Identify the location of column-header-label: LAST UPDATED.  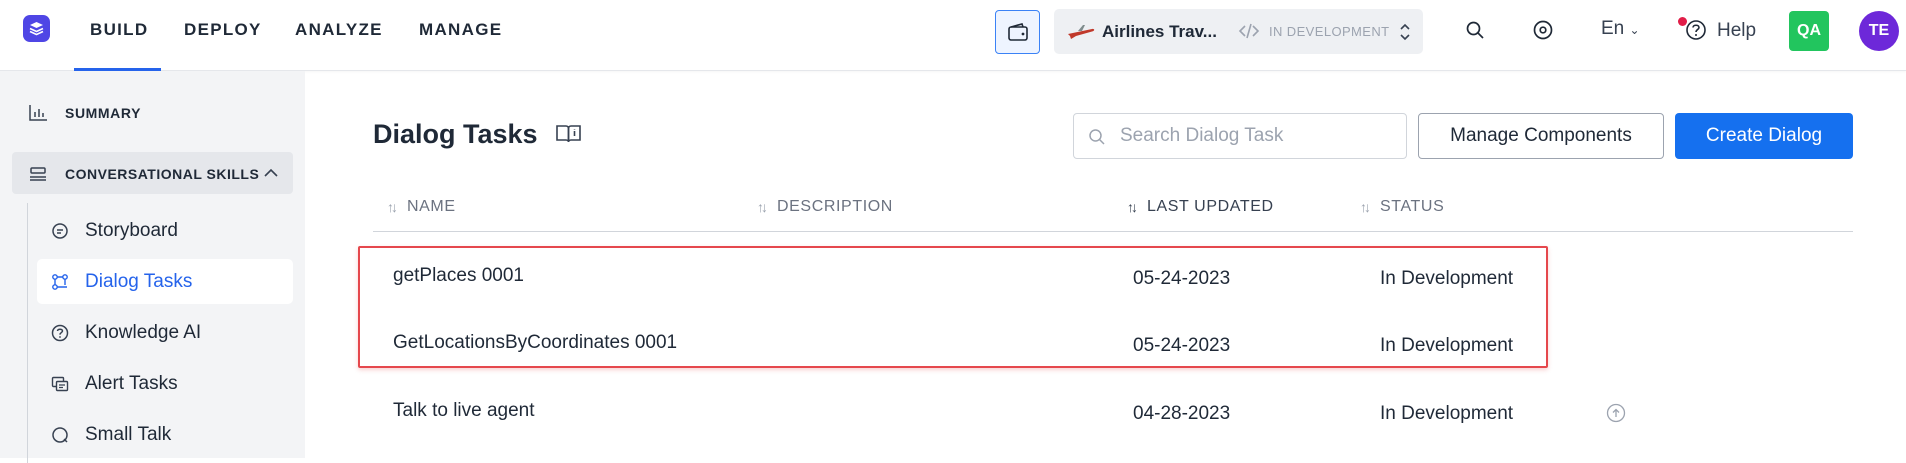
(1210, 206).